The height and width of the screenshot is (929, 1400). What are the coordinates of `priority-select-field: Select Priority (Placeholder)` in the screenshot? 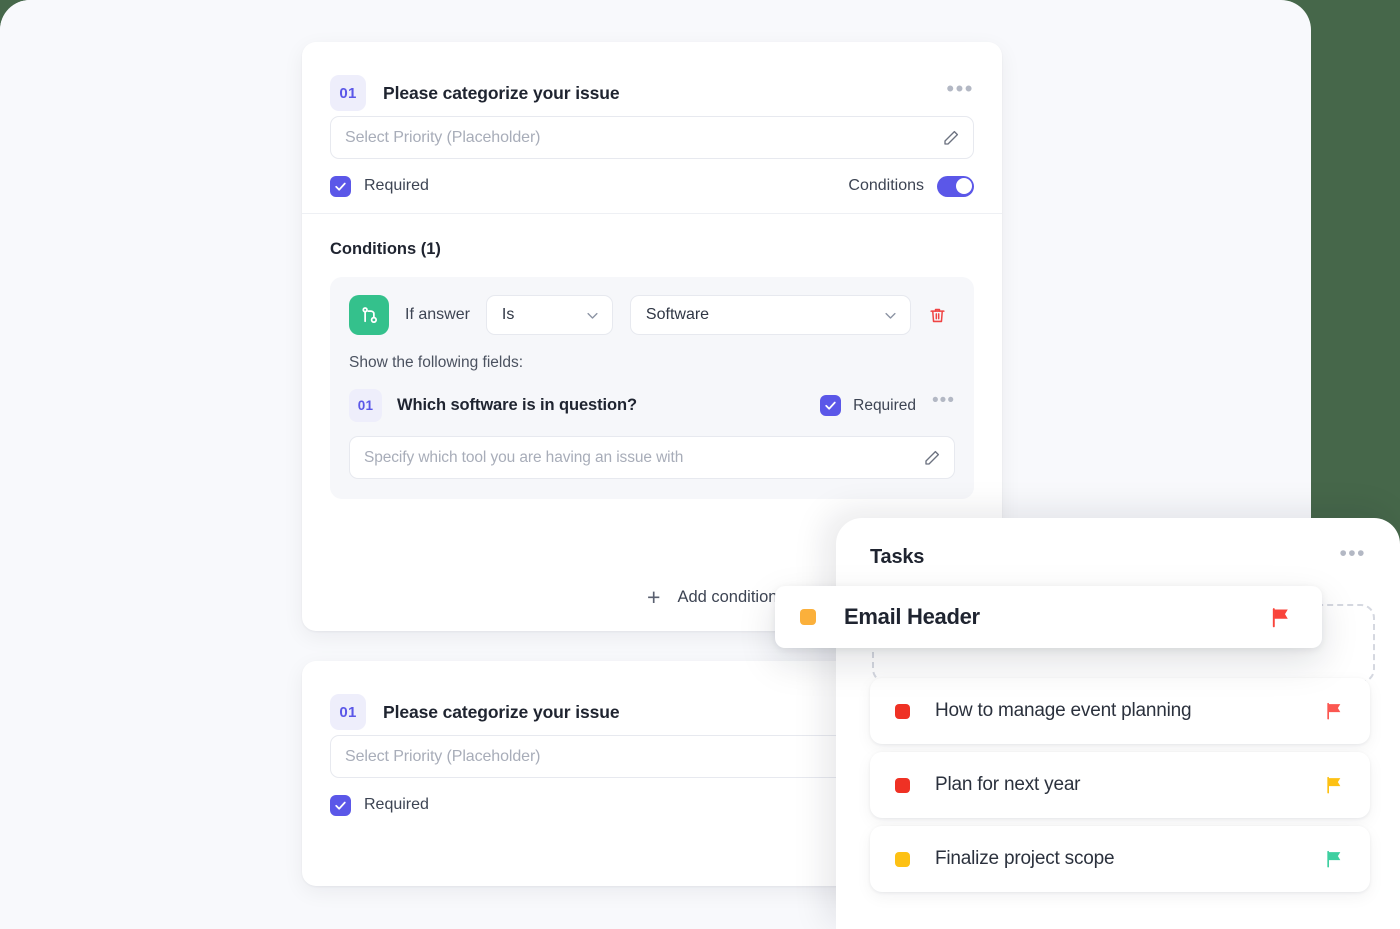 It's located at (652, 137).